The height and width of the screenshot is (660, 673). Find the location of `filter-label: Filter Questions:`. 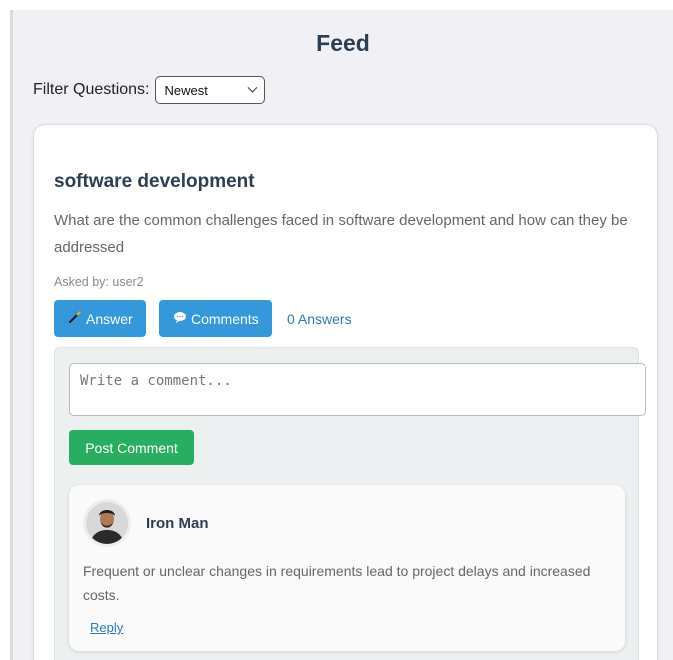

filter-label: Filter Questions: is located at coordinates (91, 89).